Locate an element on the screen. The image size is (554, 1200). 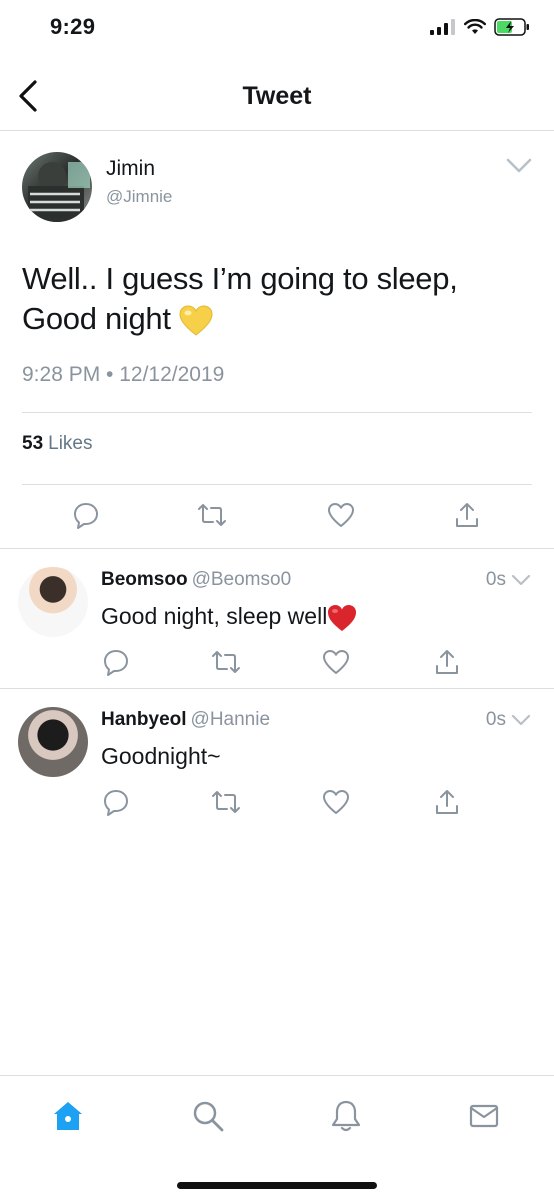
likes-number: 53 is located at coordinates (33, 443).